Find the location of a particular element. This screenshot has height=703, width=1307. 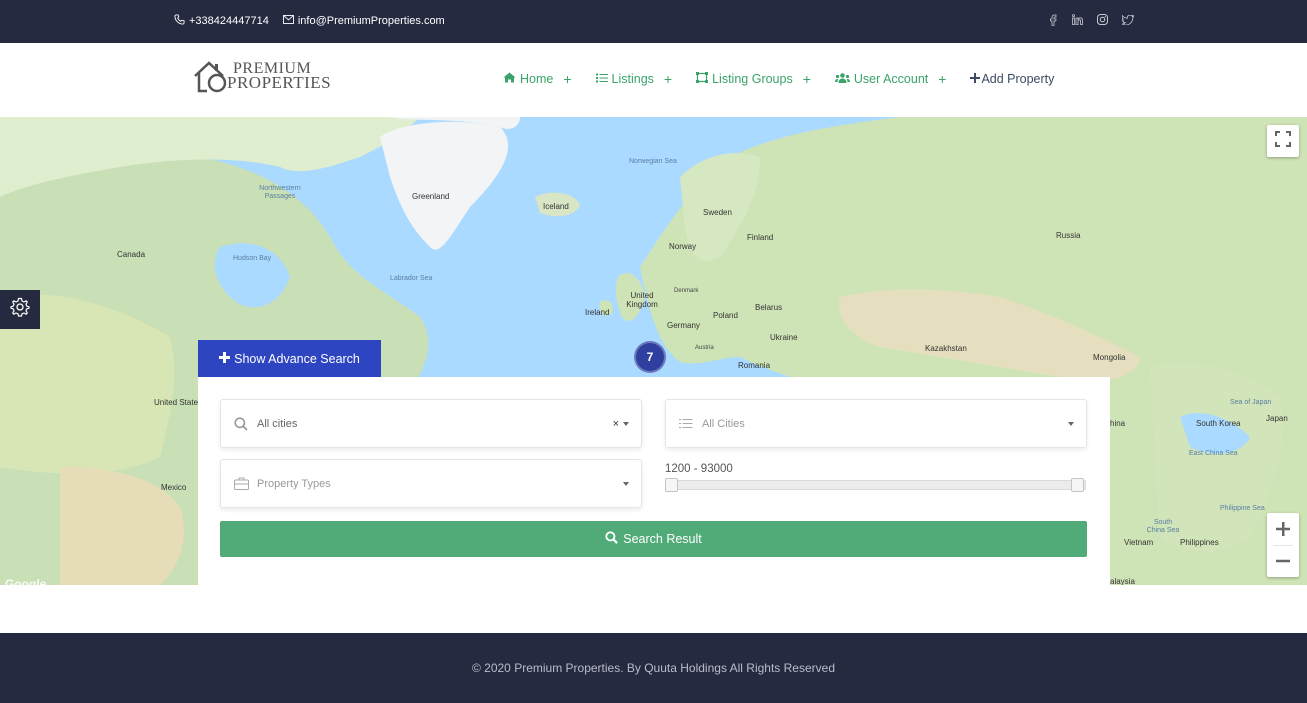

nav-add-property-label: Add Property is located at coordinates (1018, 79).